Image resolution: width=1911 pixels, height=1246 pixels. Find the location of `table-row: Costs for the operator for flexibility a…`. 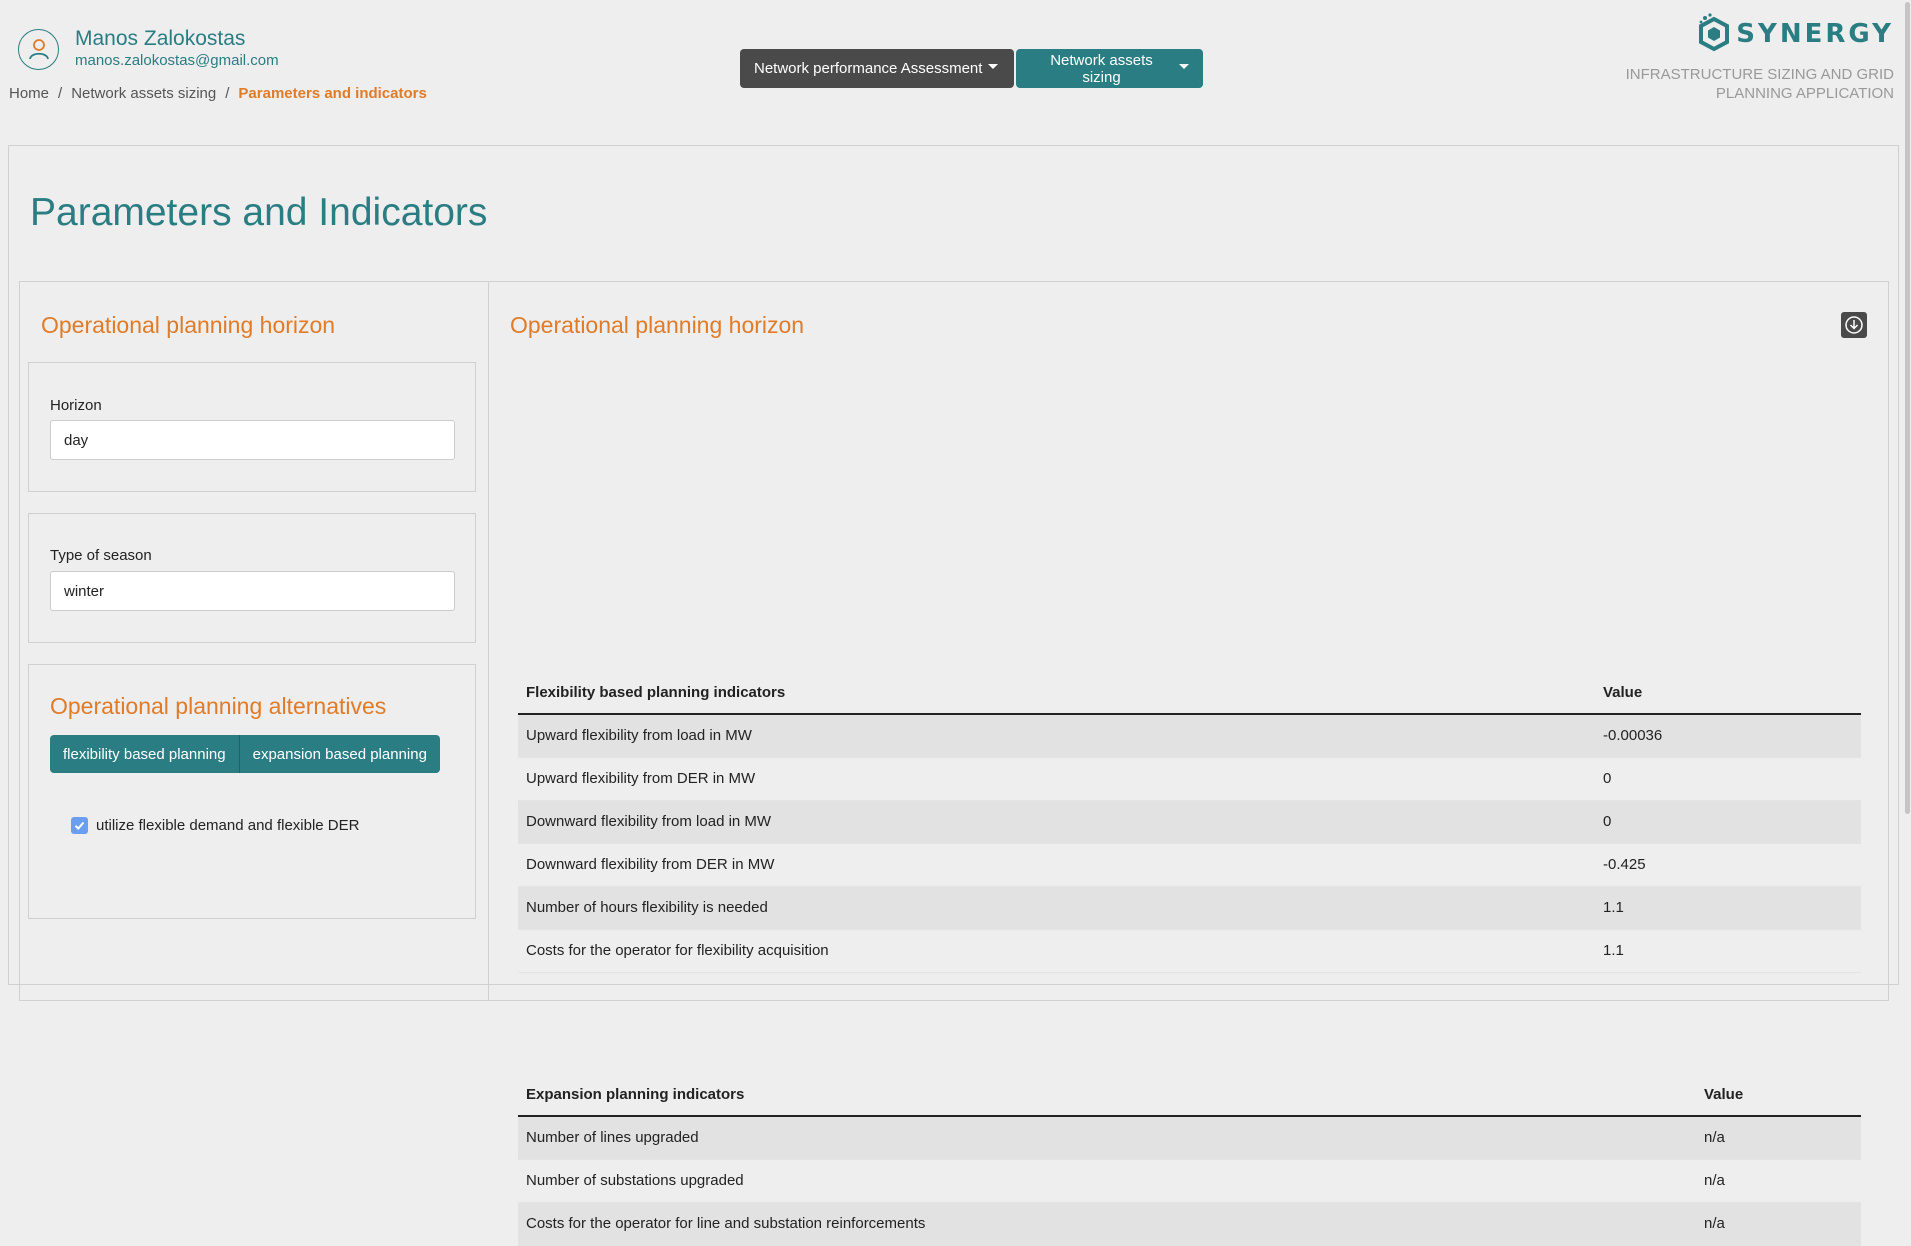

table-row: Costs for the operator for flexibility a… is located at coordinates (1189, 951).